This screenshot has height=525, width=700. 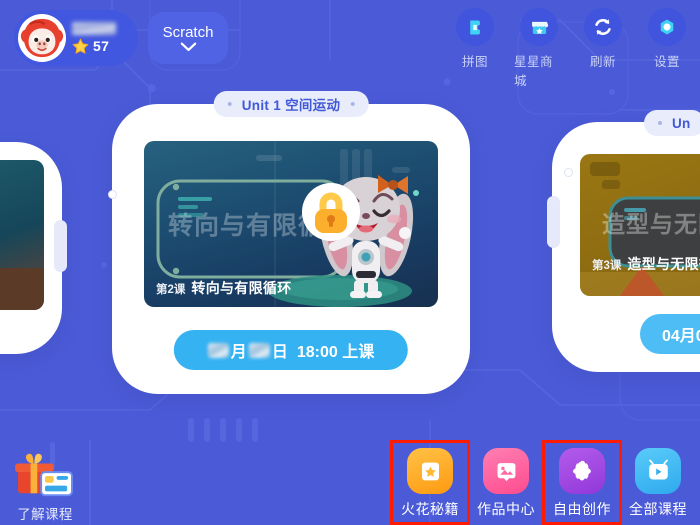 I want to click on nav-item-settings: 设置, so click(x=667, y=48).